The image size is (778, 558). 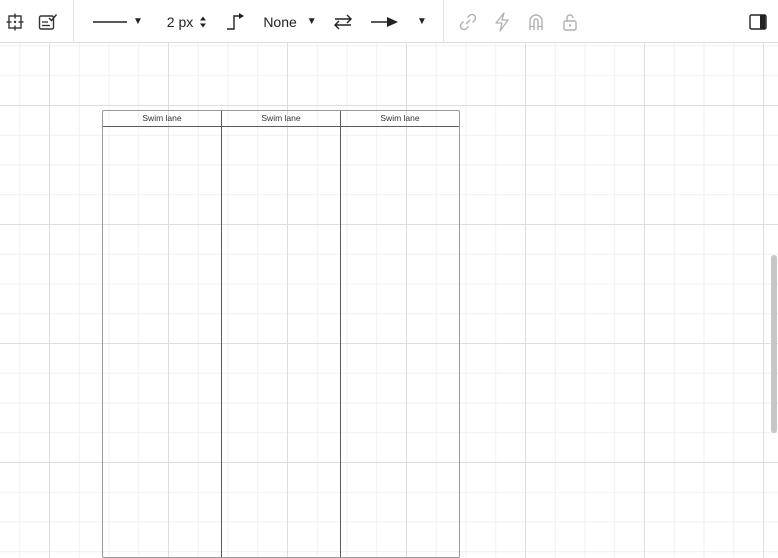 What do you see at coordinates (400, 334) in the screenshot?
I see `swimlane-3: Swim lane` at bounding box center [400, 334].